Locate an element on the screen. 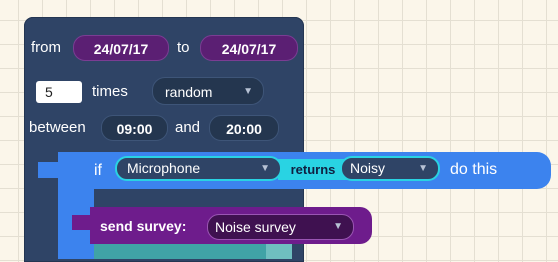 The height and width of the screenshot is (262, 558). times-label: times is located at coordinates (110, 91).